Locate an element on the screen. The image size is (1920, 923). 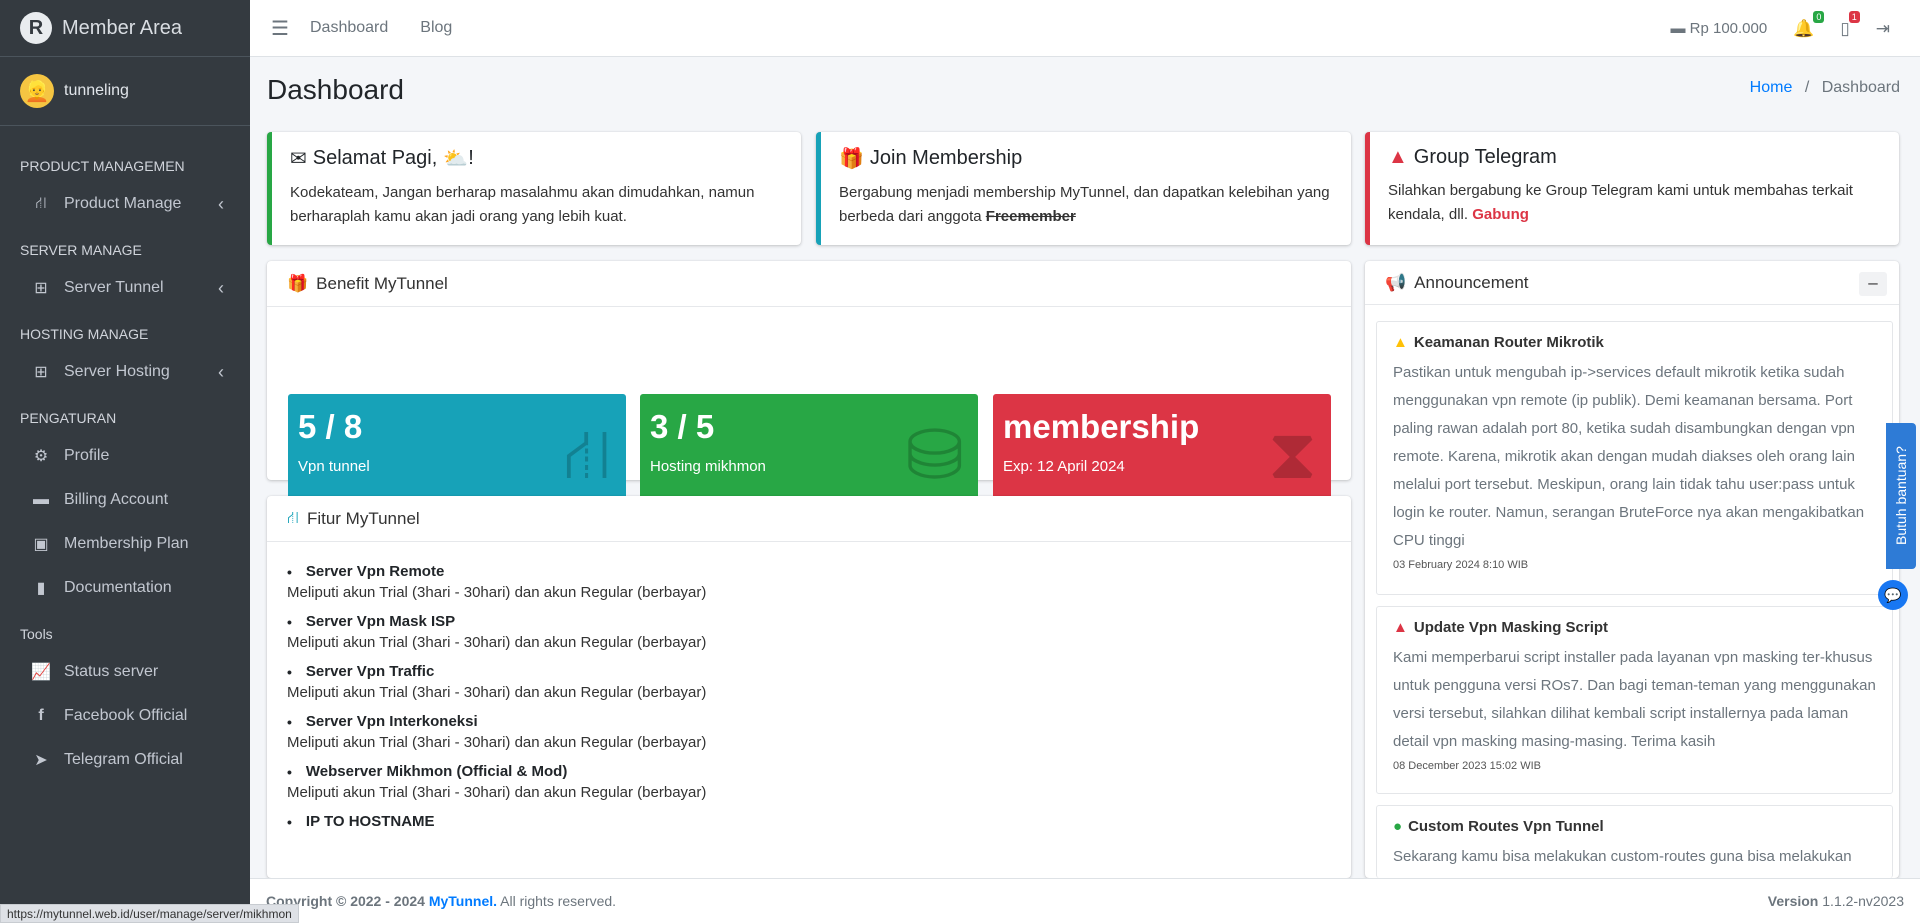
feature-title: Server Vpn Interkoneksi is located at coordinates (687, 721).